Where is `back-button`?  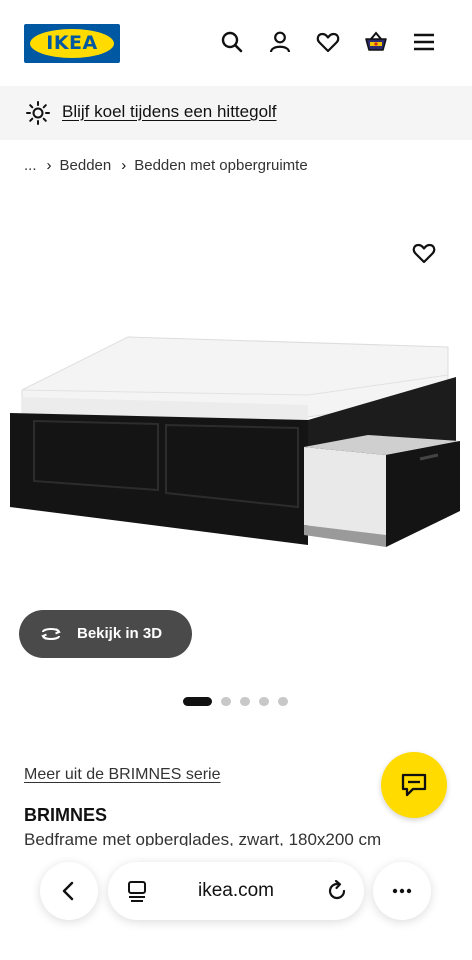
back-button is located at coordinates (69, 891).